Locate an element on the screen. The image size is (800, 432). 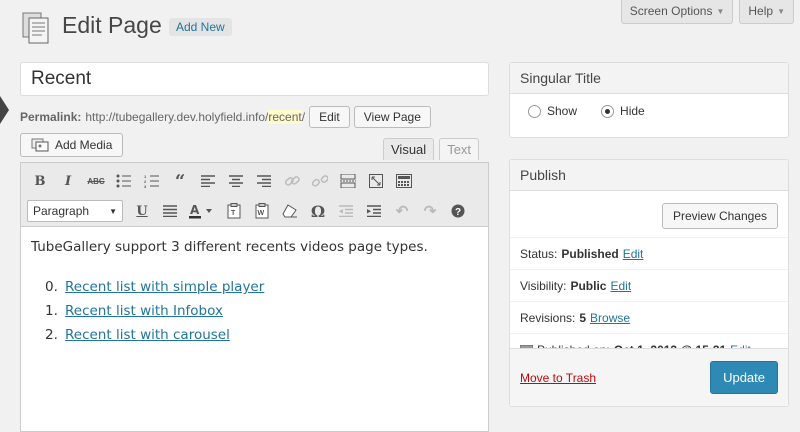
add-media-button: Add Media is located at coordinates (72, 145).